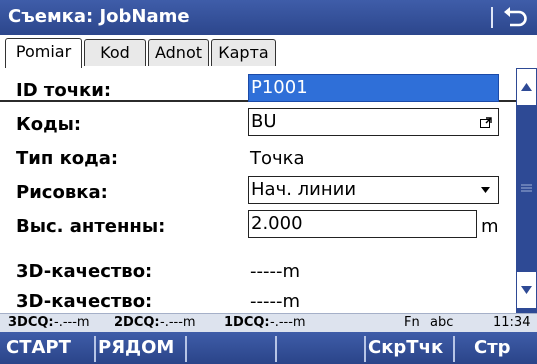  Describe the element at coordinates (373, 88) in the screenshot. I see `point-id-input: P1001` at that location.